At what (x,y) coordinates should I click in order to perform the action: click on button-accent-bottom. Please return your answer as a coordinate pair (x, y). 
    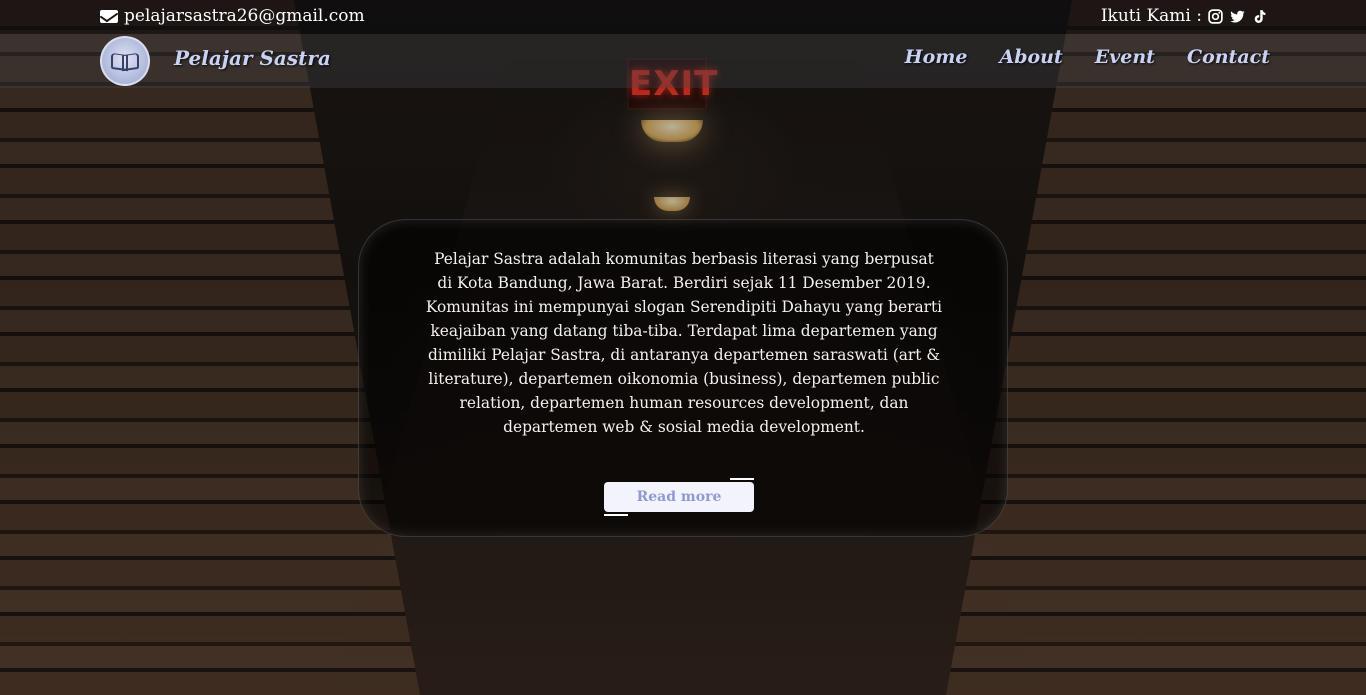
    Looking at the image, I should click on (616, 515).